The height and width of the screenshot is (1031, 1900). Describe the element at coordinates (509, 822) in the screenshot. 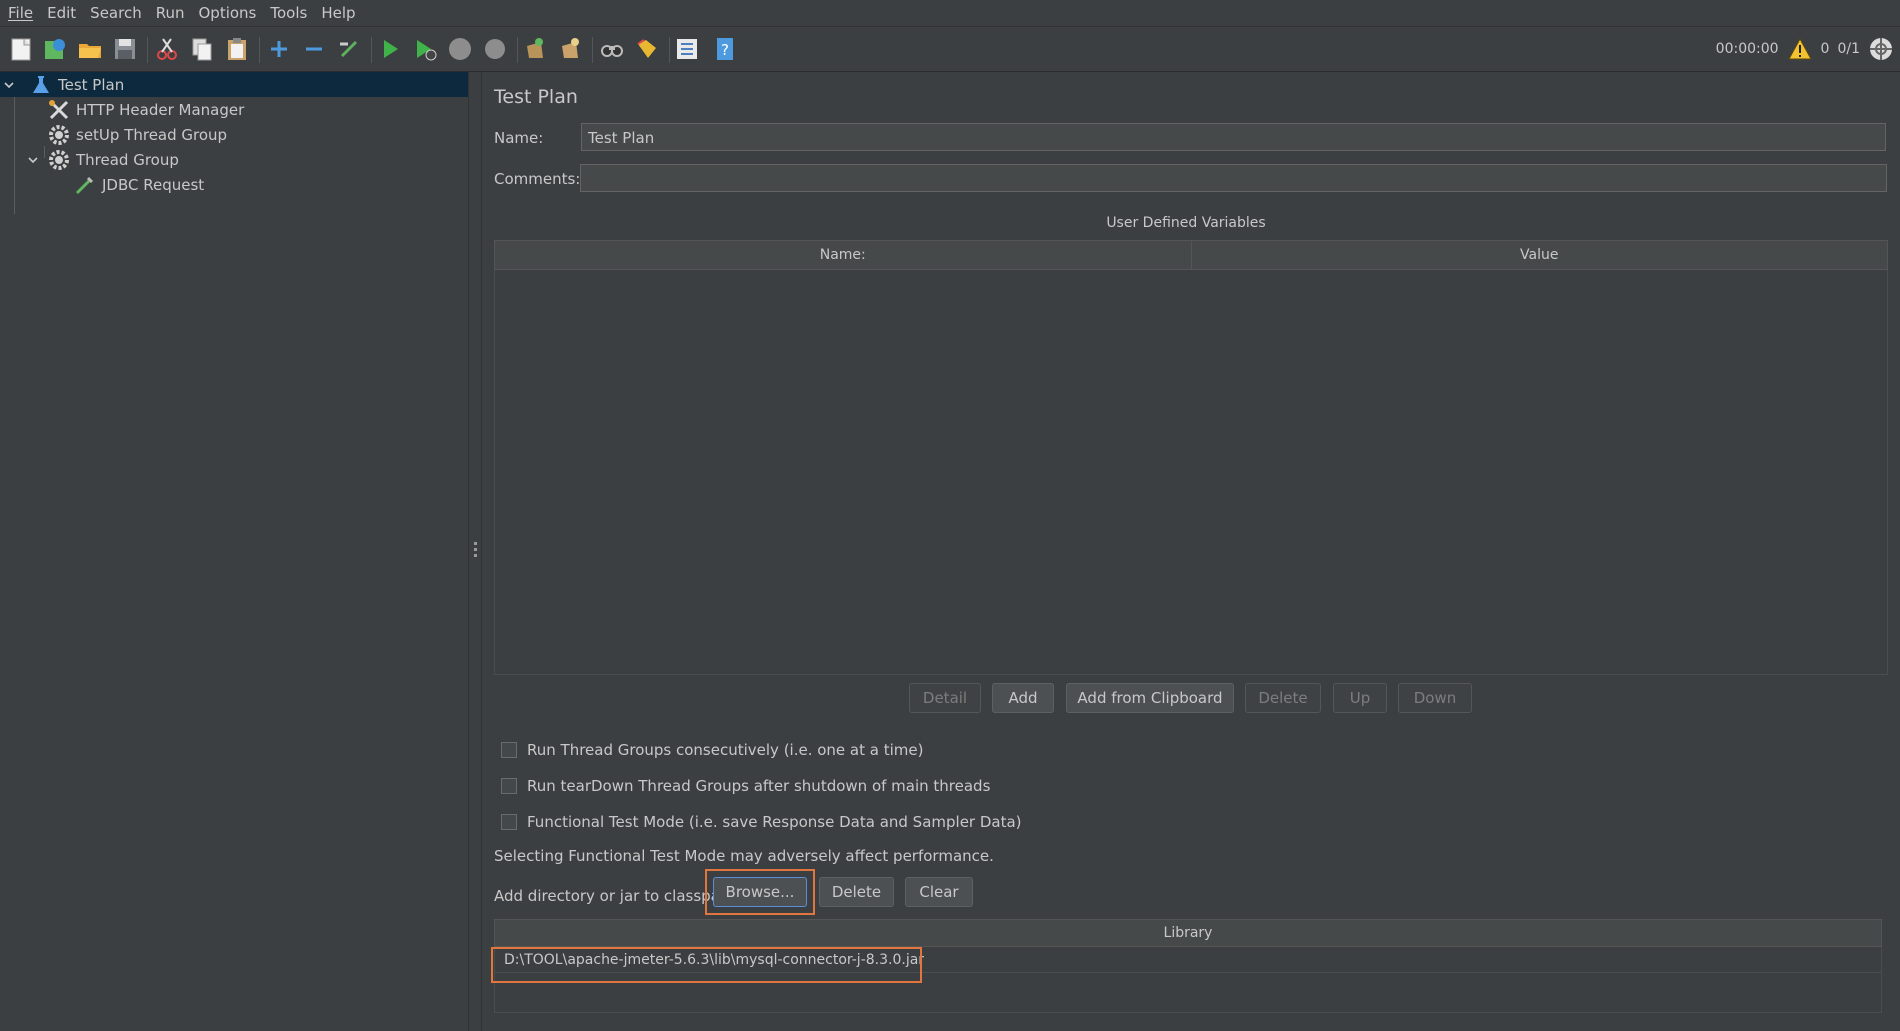

I see `functional-mode-checkbox` at that location.